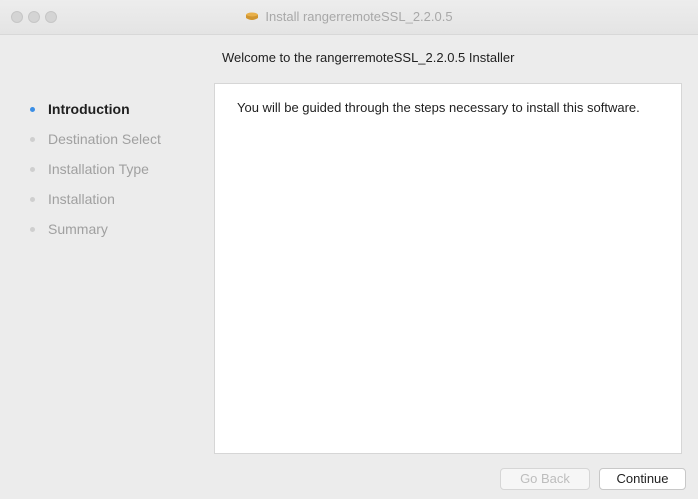  What do you see at coordinates (545, 479) in the screenshot?
I see `go-back-button: Go Back` at bounding box center [545, 479].